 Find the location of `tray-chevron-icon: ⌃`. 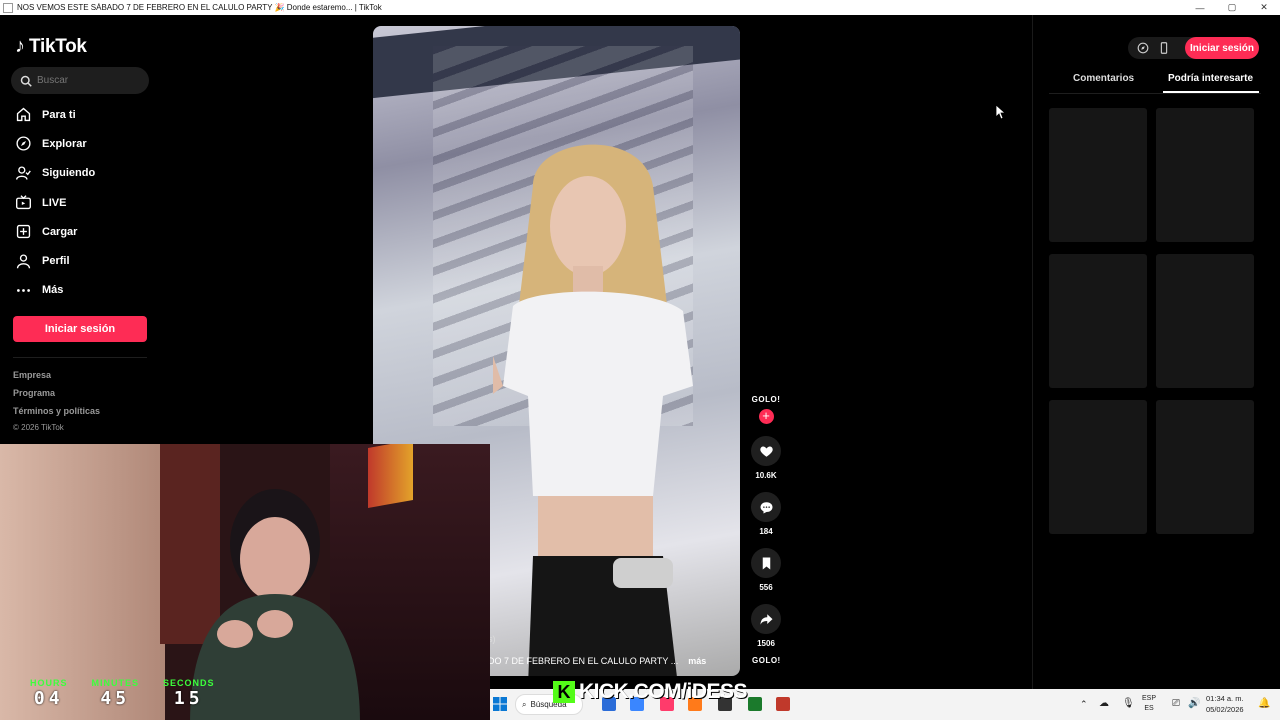

tray-chevron-icon: ⌃ is located at coordinates (1084, 704).